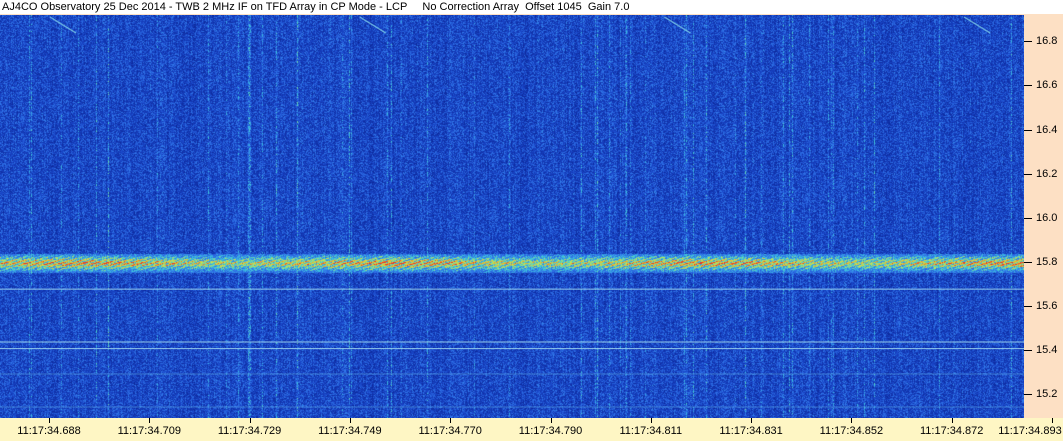 Image resolution: width=1063 pixels, height=441 pixels. Describe the element at coordinates (1047, 305) in the screenshot. I see `y-tick-label: 15.6` at that location.